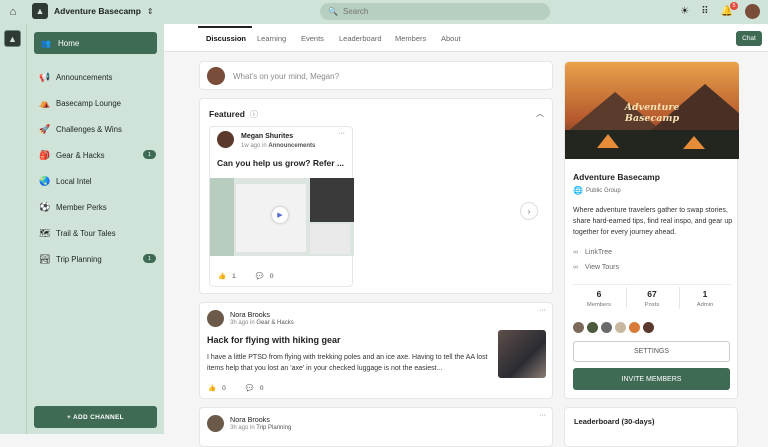 This screenshot has height=447, width=768. What do you see at coordinates (705, 305) in the screenshot?
I see `stat-label: Admin` at bounding box center [705, 305].